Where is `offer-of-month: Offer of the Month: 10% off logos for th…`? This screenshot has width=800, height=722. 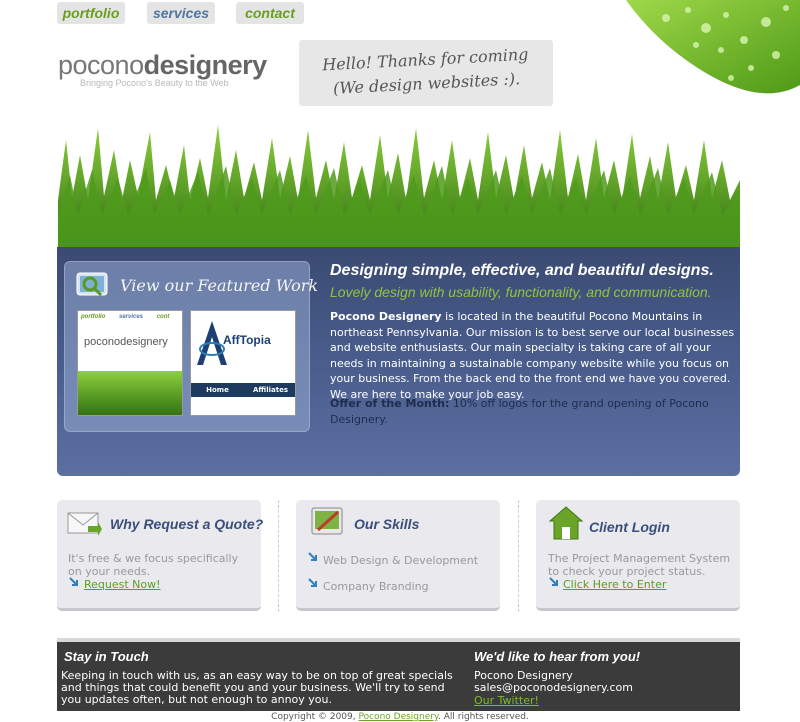 offer-of-month: Offer of the Month: 10% off logos for th… is located at coordinates (532, 411).